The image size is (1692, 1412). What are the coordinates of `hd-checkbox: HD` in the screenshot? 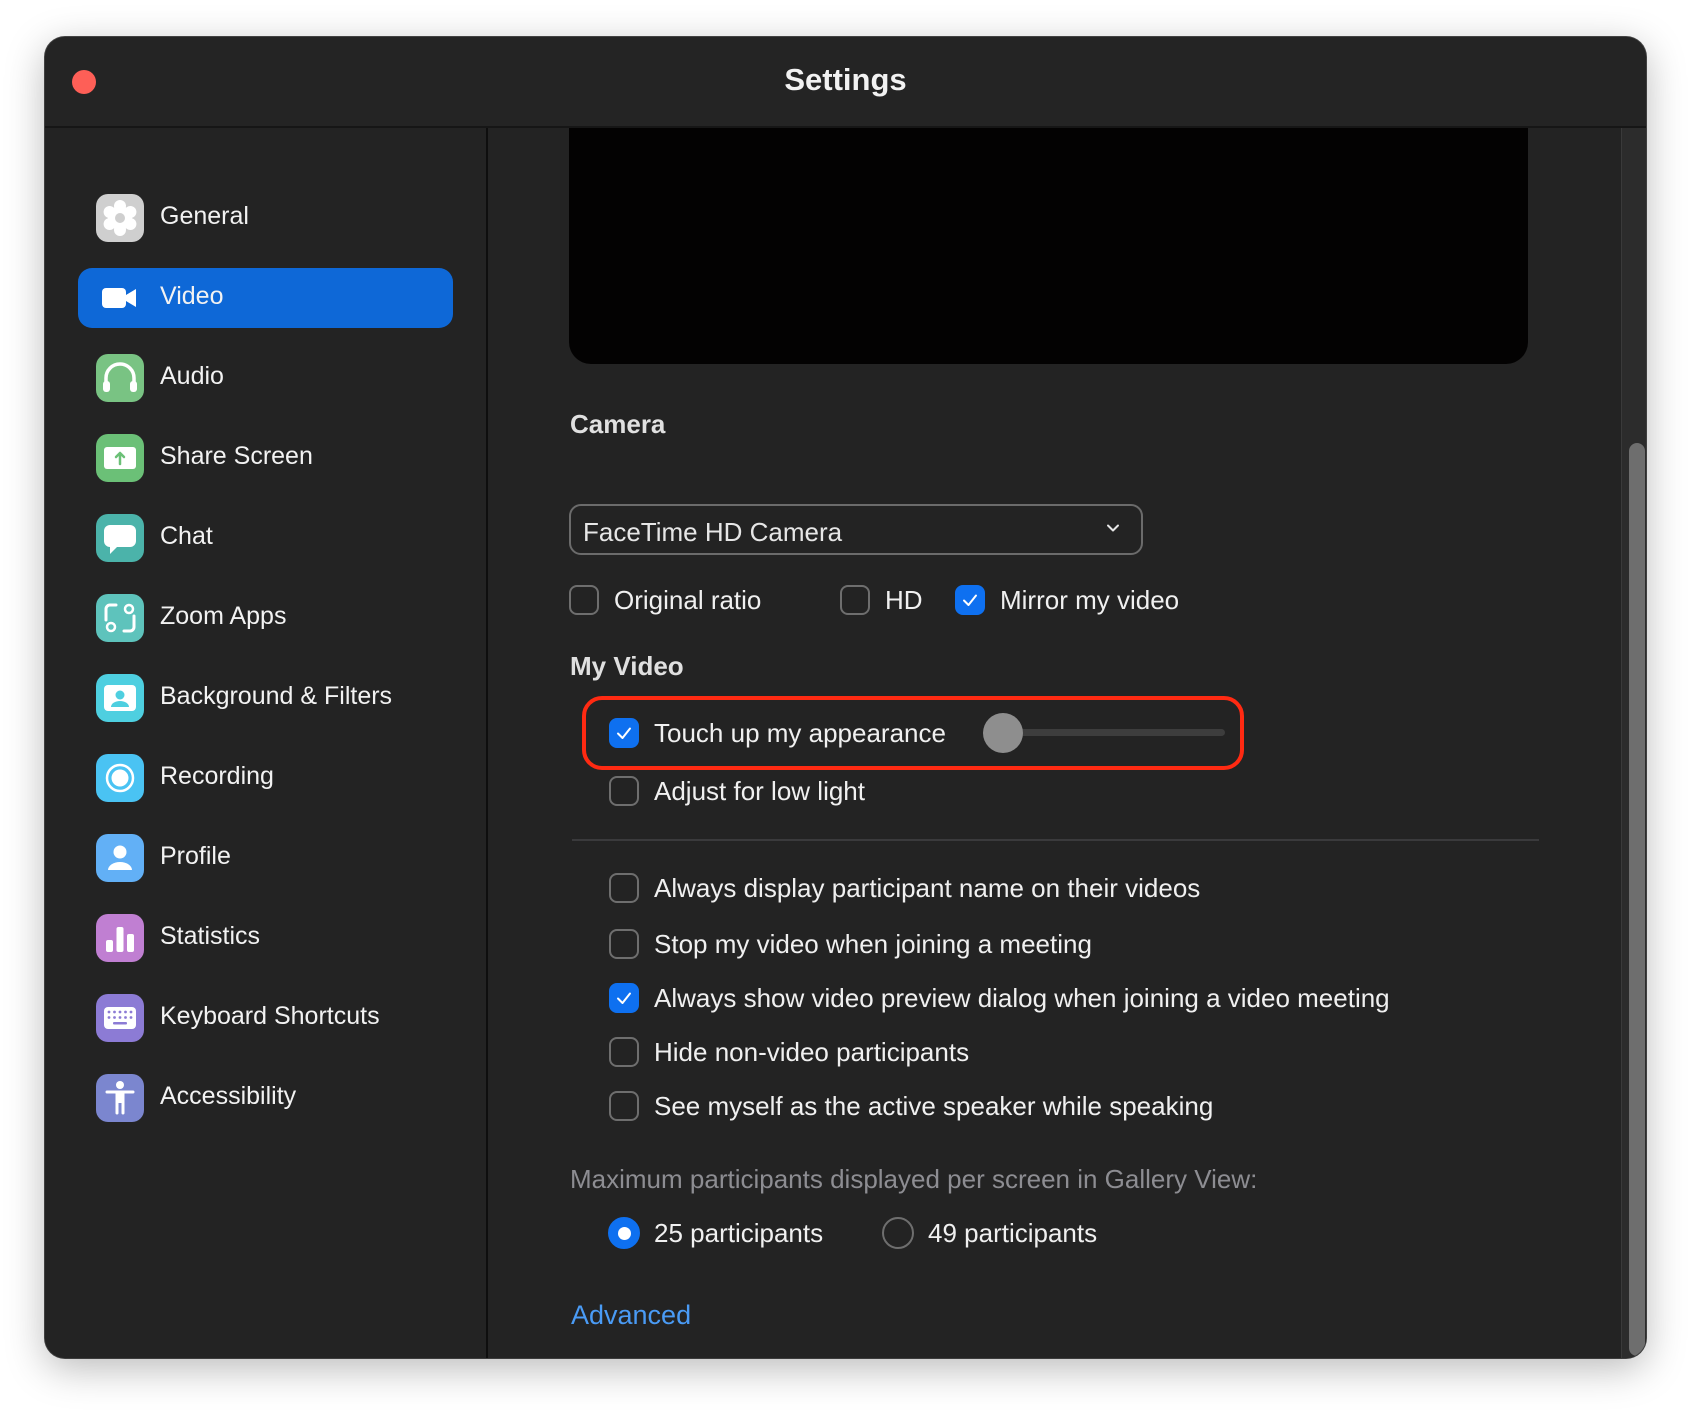 It's located at (881, 600).